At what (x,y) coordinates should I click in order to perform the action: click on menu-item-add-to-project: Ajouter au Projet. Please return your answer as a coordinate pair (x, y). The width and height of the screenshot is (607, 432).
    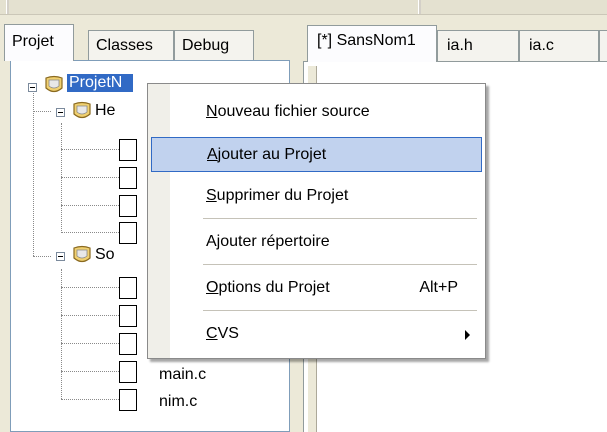
    Looking at the image, I should click on (316, 154).